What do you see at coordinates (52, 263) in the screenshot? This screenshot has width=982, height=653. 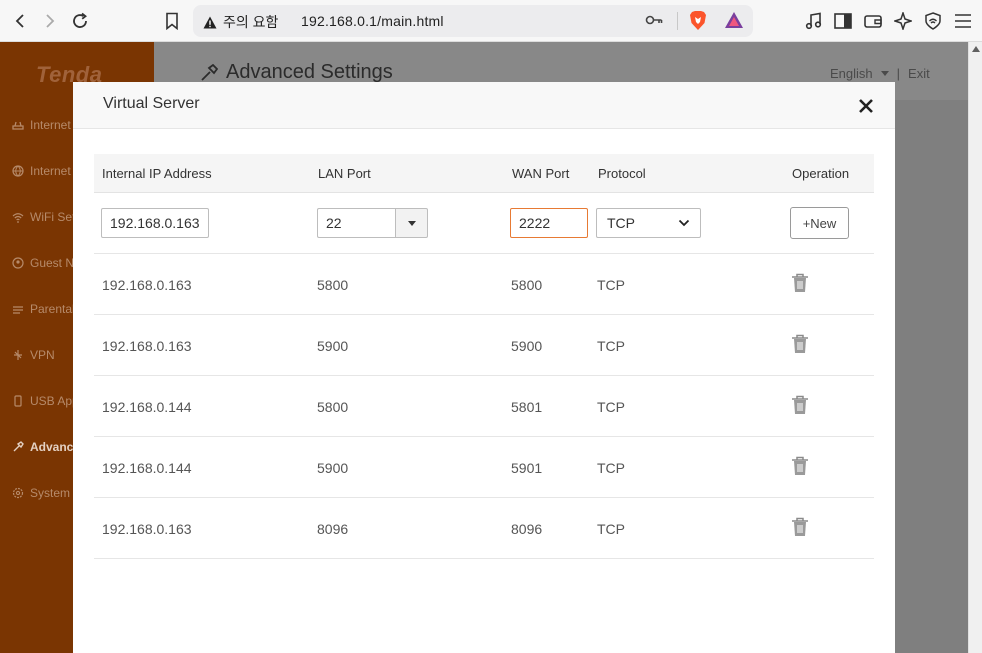 I see `sidebar-item-label: Guest Network` at bounding box center [52, 263].